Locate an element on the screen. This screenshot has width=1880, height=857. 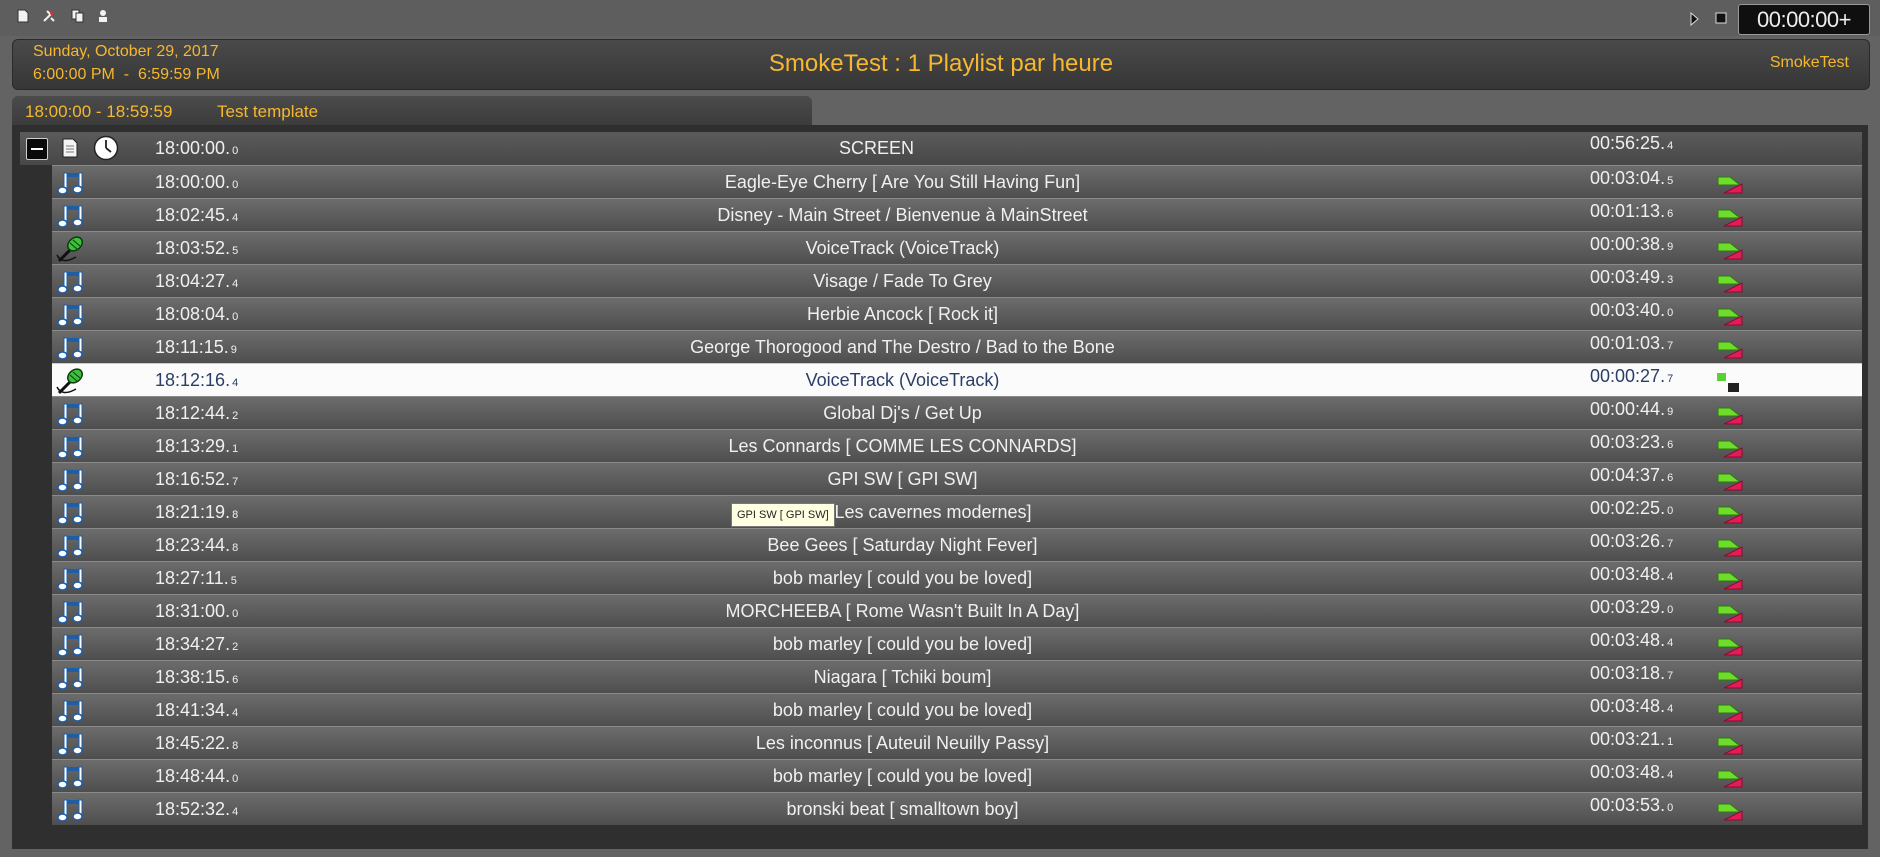
track-start-time: 18:45:22. 8 is located at coordinates (197, 743).